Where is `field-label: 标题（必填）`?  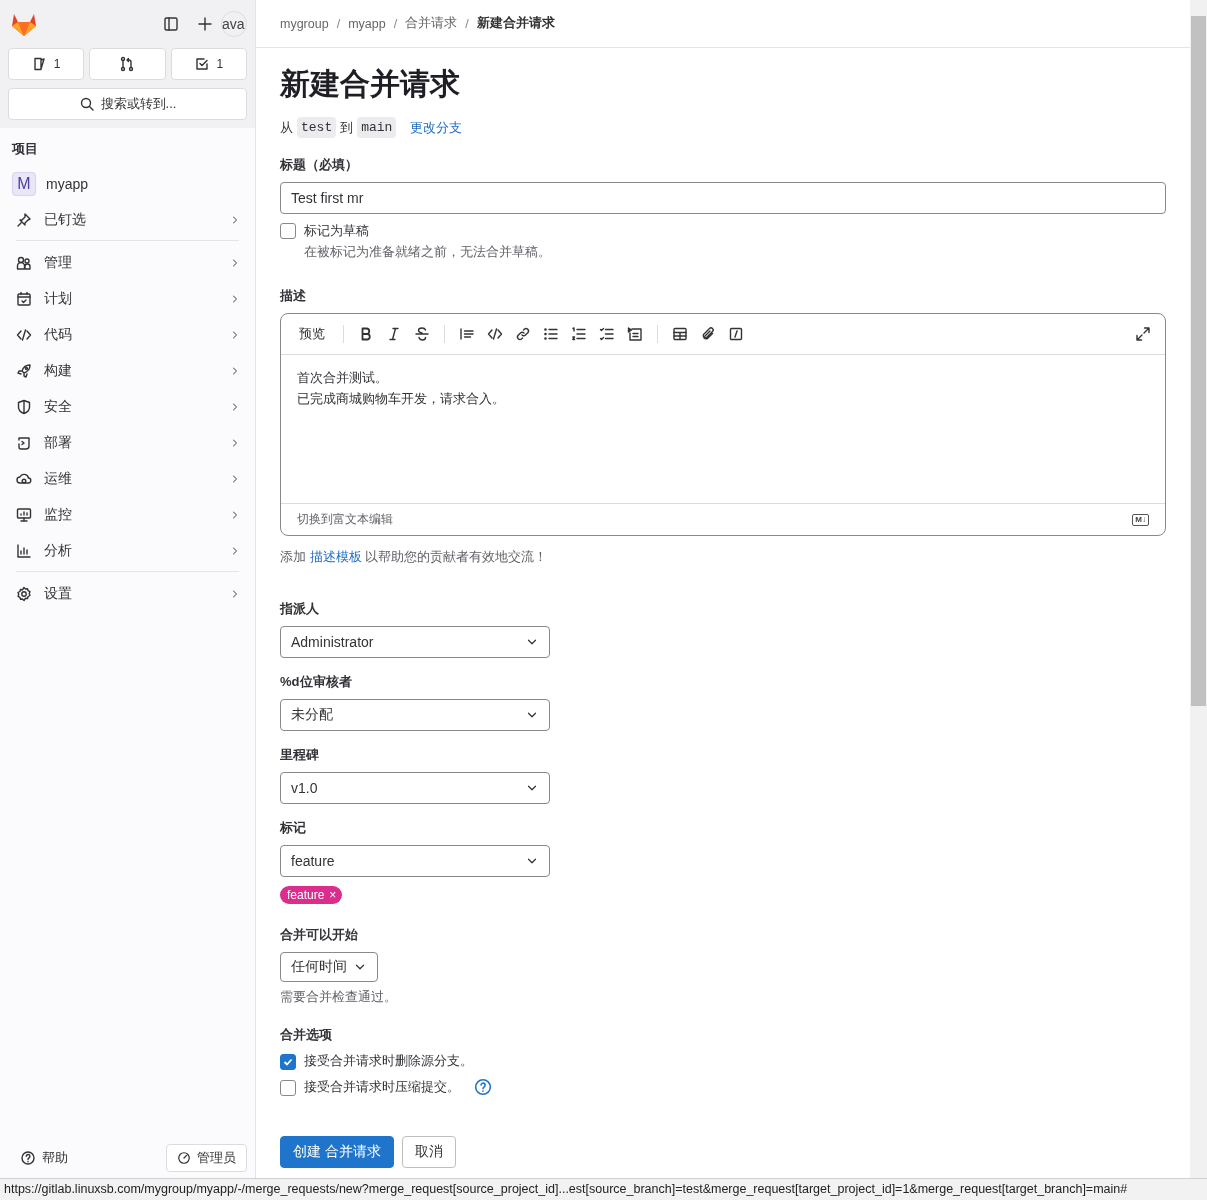 field-label: 标题（必填） is located at coordinates (319, 165).